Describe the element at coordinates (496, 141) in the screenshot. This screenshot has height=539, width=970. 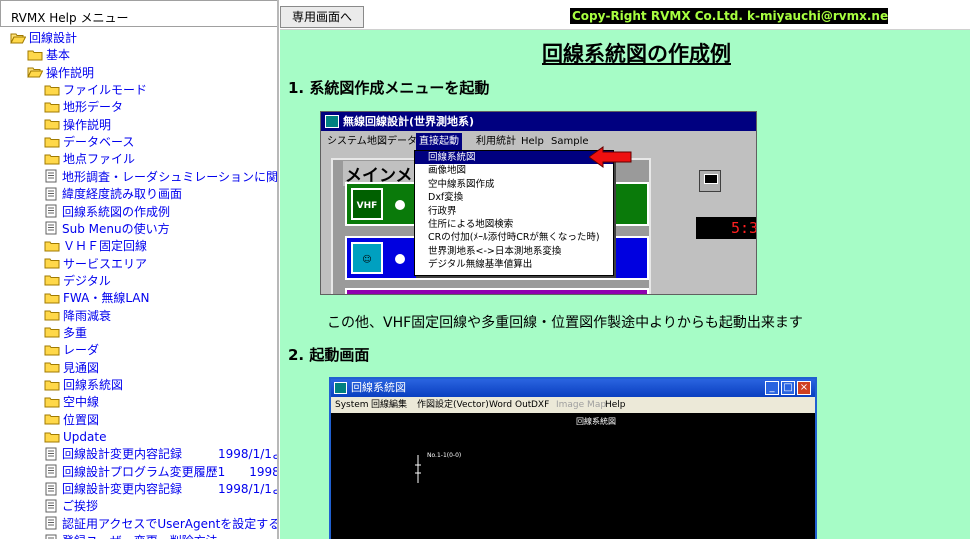
I see `shot1-menu-stats: 利用統計` at that location.